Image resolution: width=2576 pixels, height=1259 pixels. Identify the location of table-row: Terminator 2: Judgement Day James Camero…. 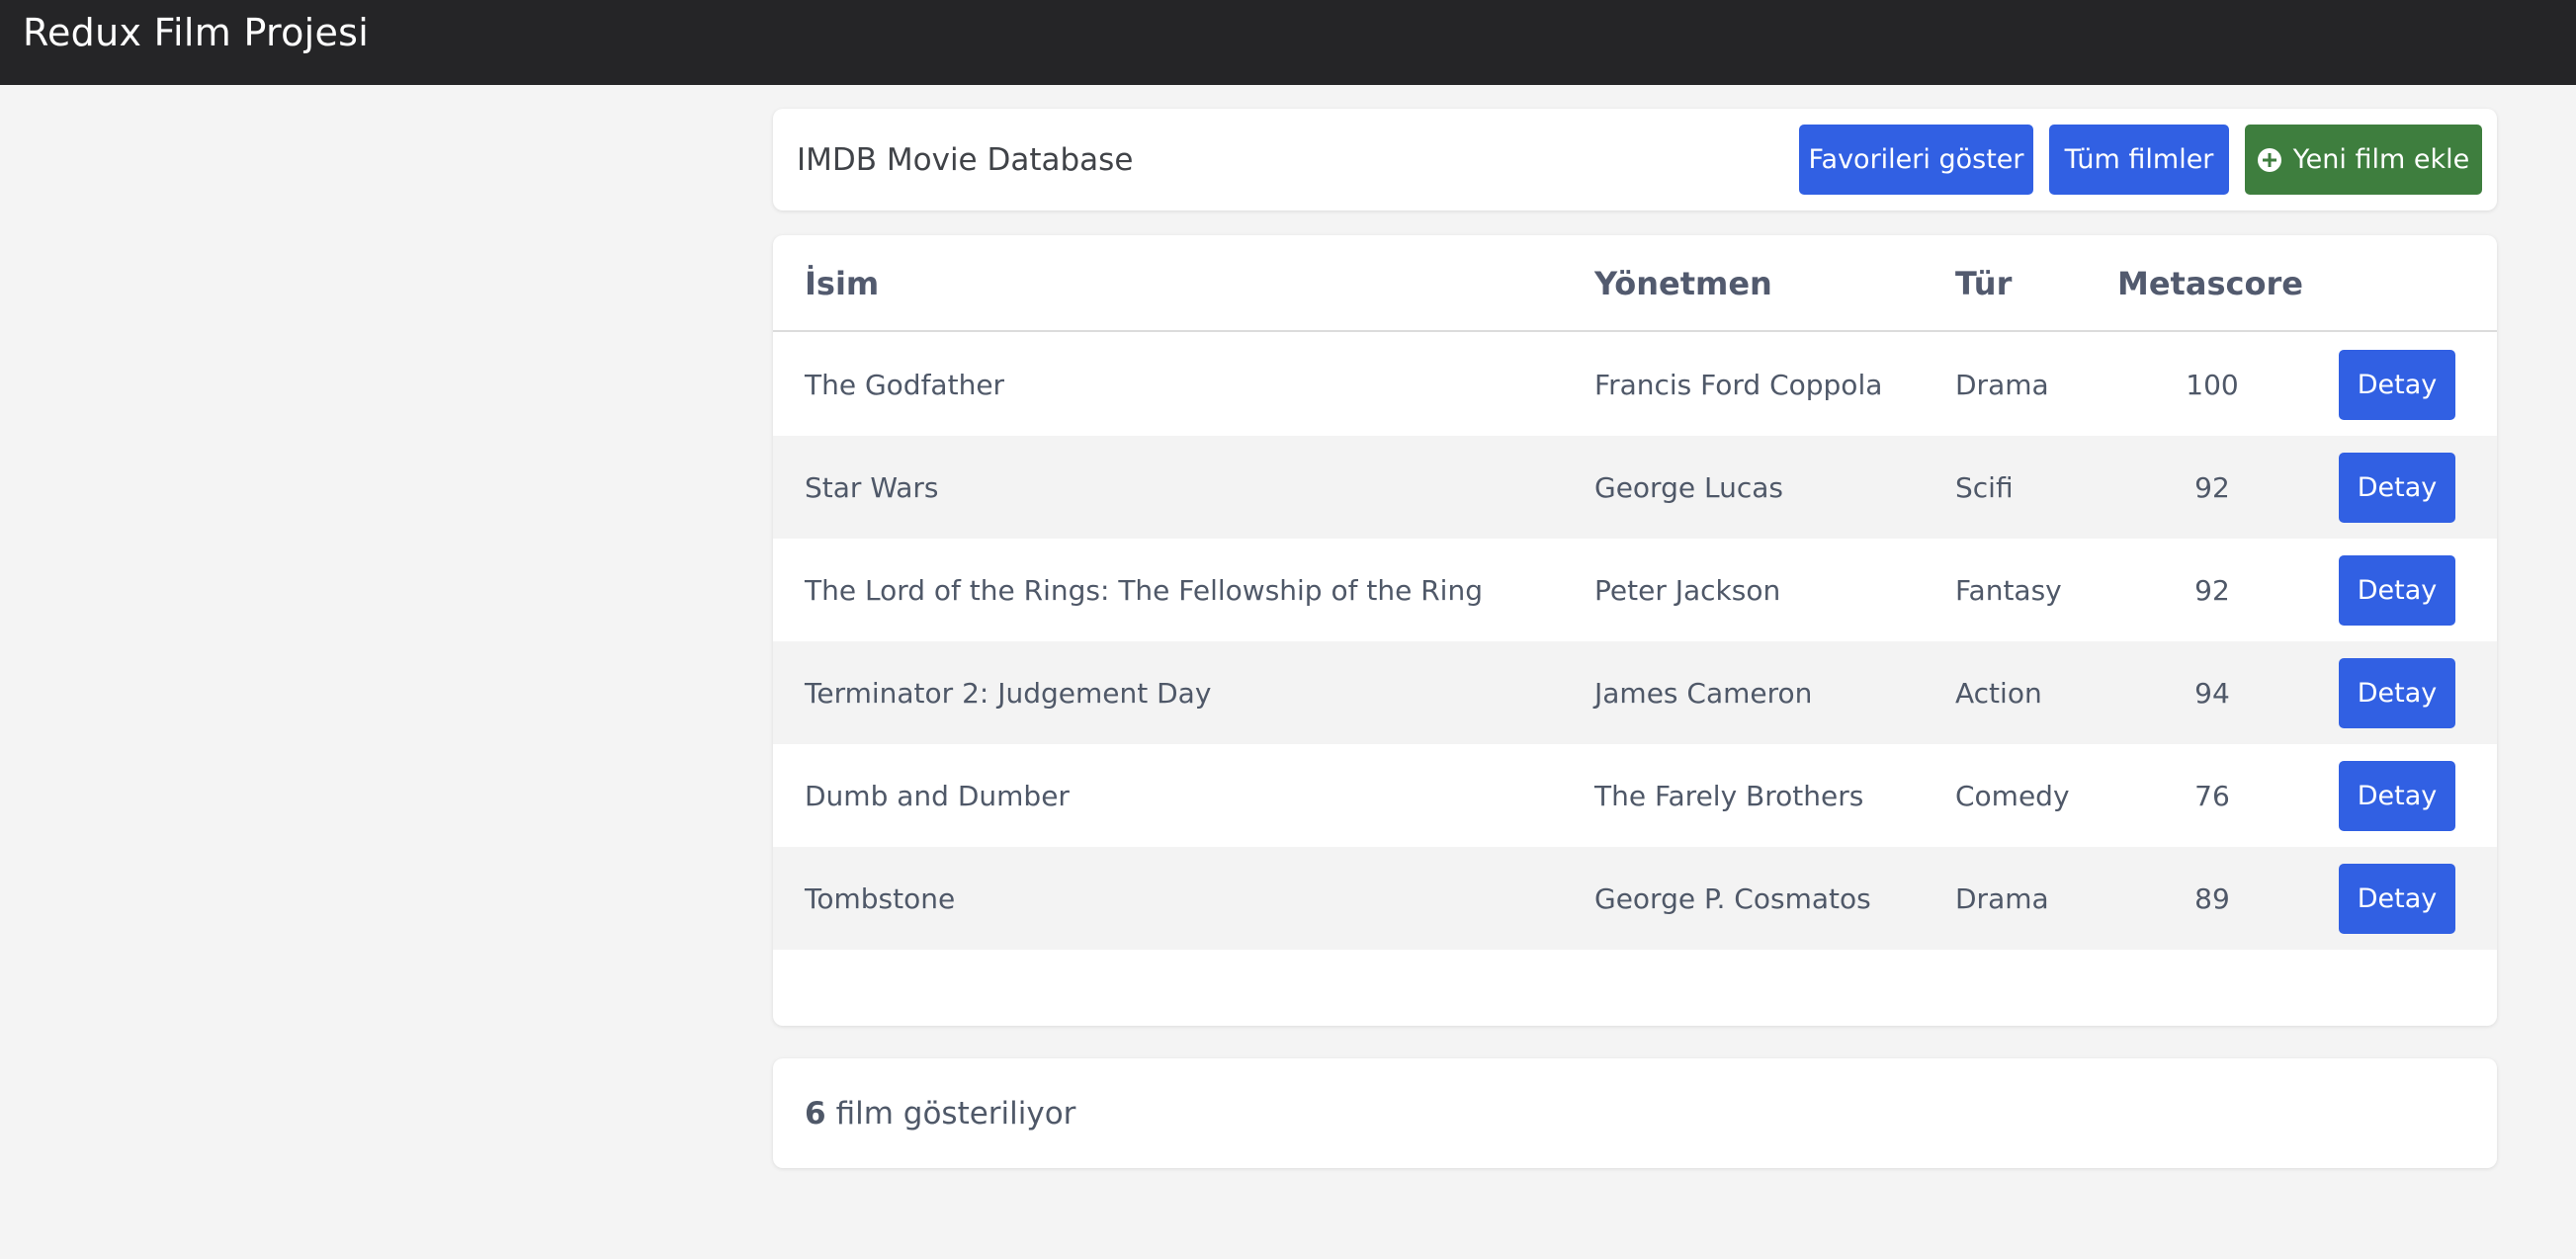
(1635, 692).